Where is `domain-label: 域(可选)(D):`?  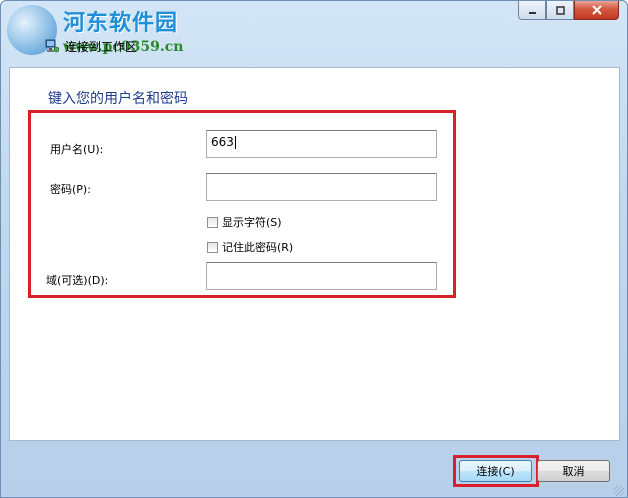
domain-label: 域(可选)(D): is located at coordinates (77, 280).